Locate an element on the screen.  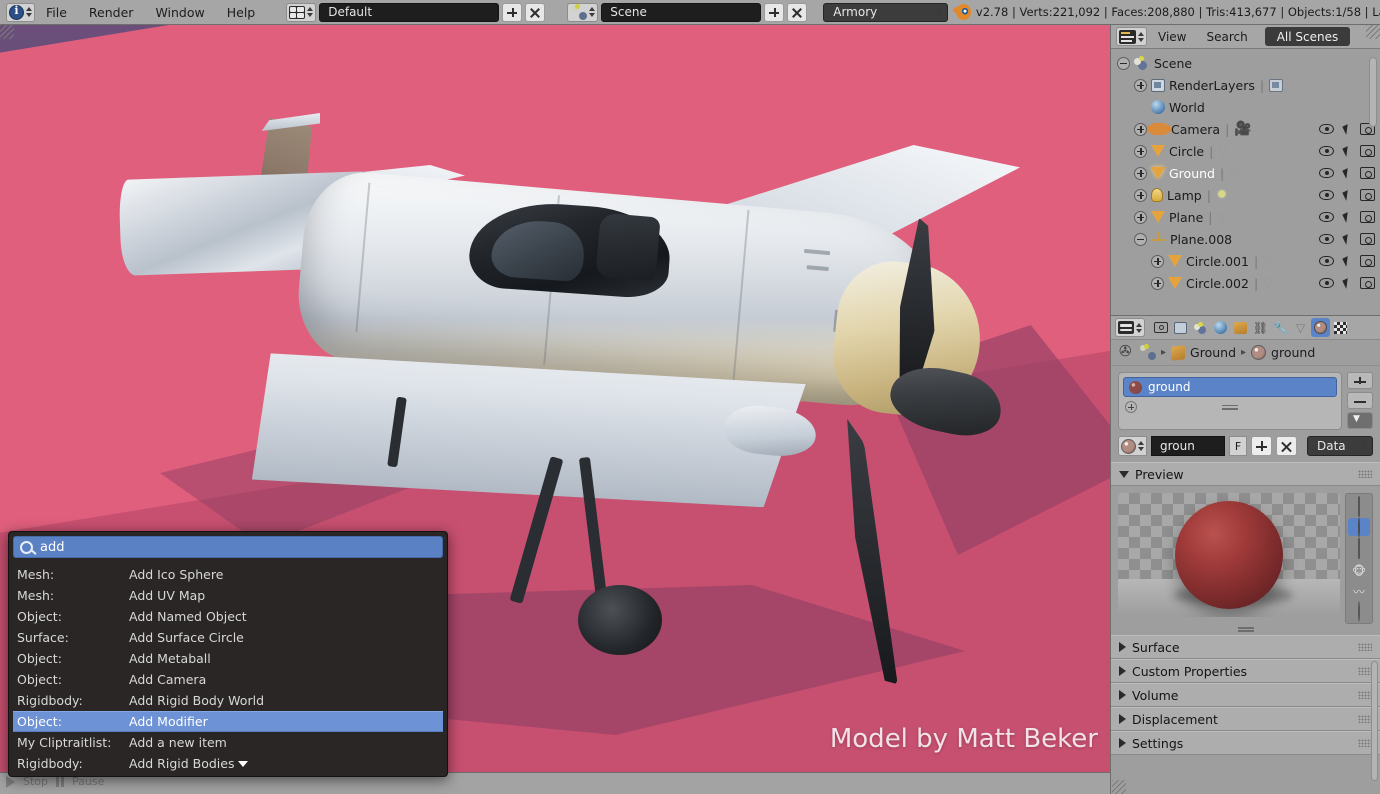
collapse-icon is located at coordinates (1140, 239).